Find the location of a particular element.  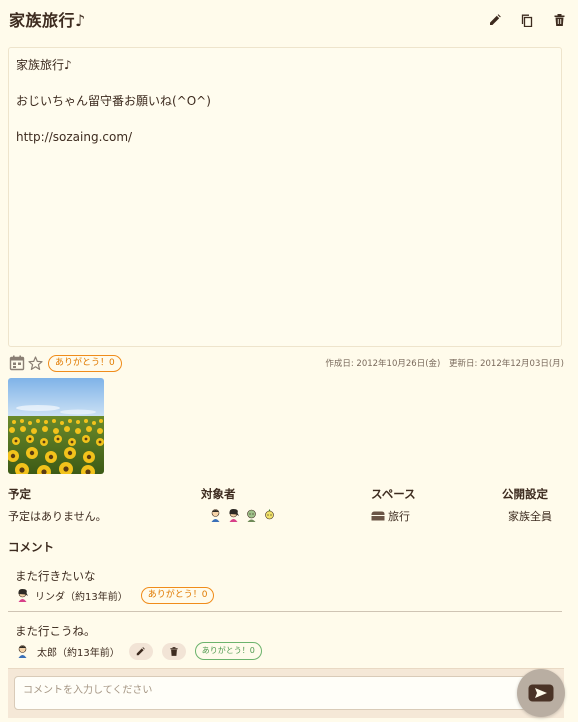

comment-edit-button is located at coordinates (140, 651).